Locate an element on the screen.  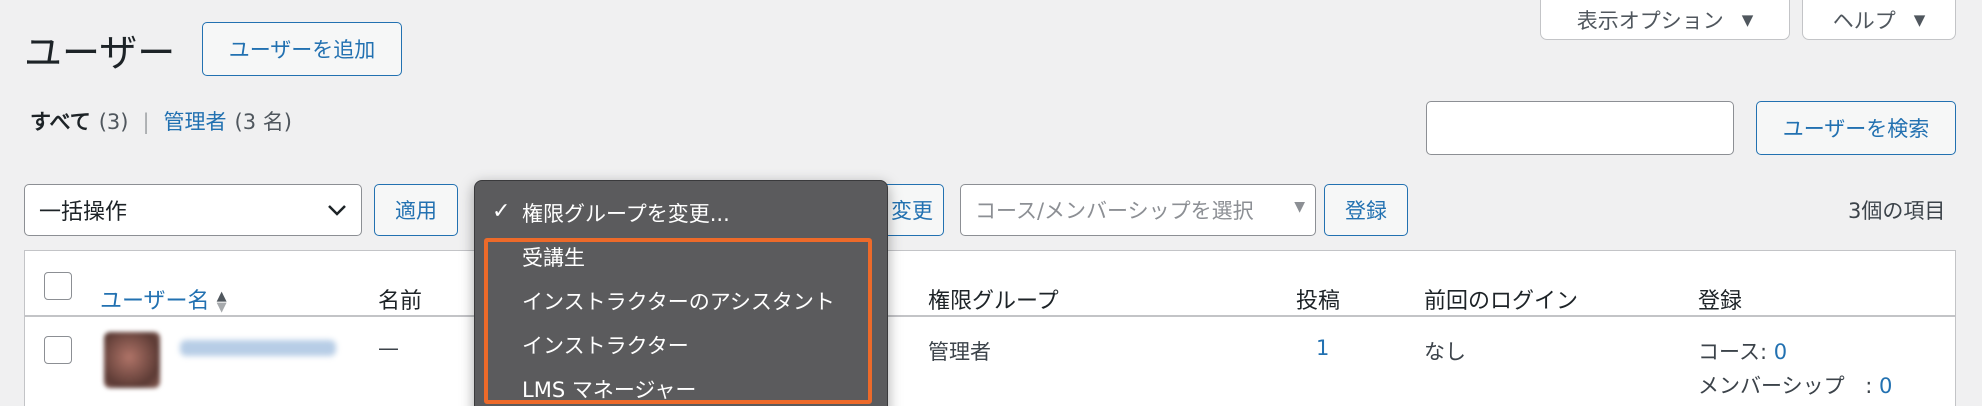
change-role-label: 変更 is located at coordinates (912, 211).